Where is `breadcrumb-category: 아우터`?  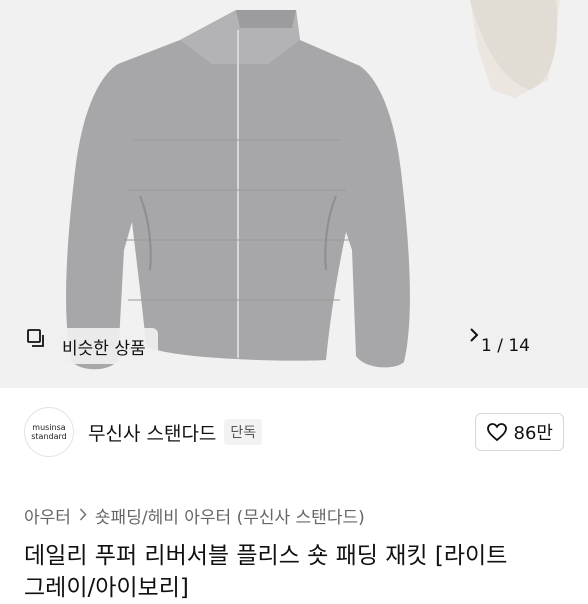 breadcrumb-category: 아우터 is located at coordinates (47, 515).